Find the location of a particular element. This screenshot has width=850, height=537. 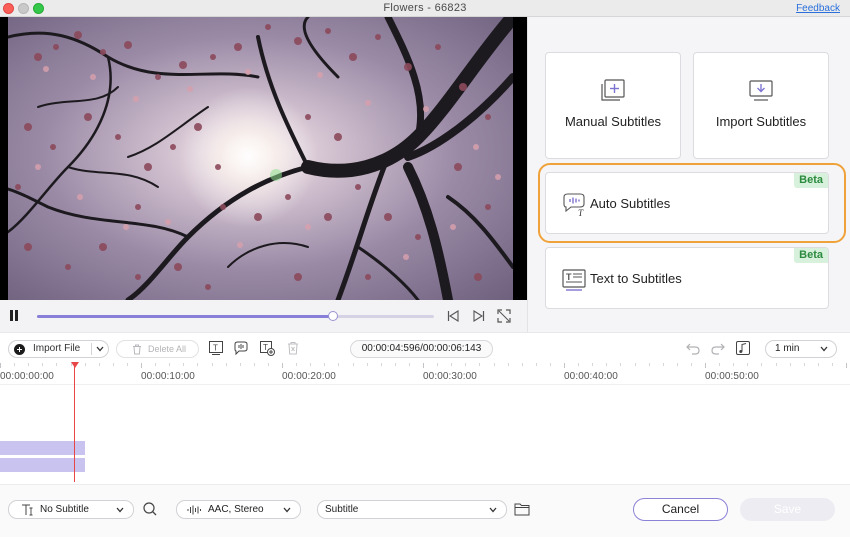

playhead-handle is located at coordinates (75, 365).